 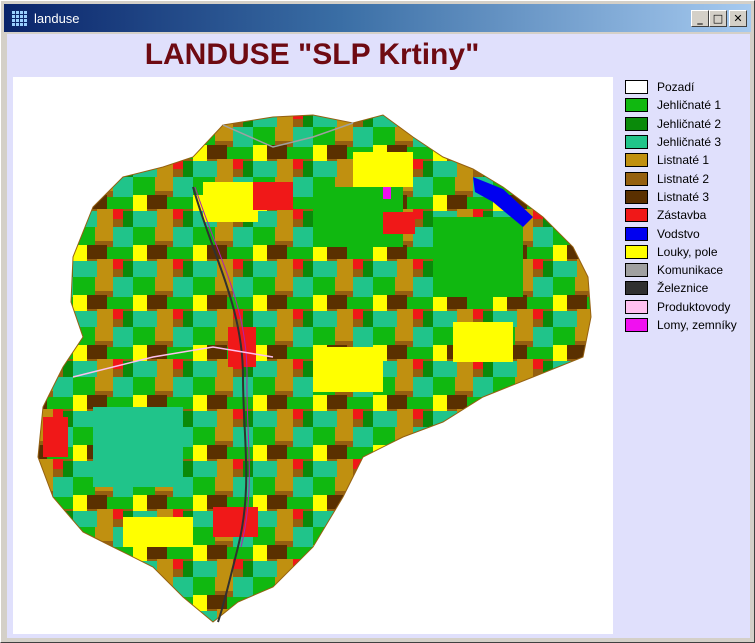 I want to click on legend-label: Lomy, zemníky, so click(x=697, y=325).